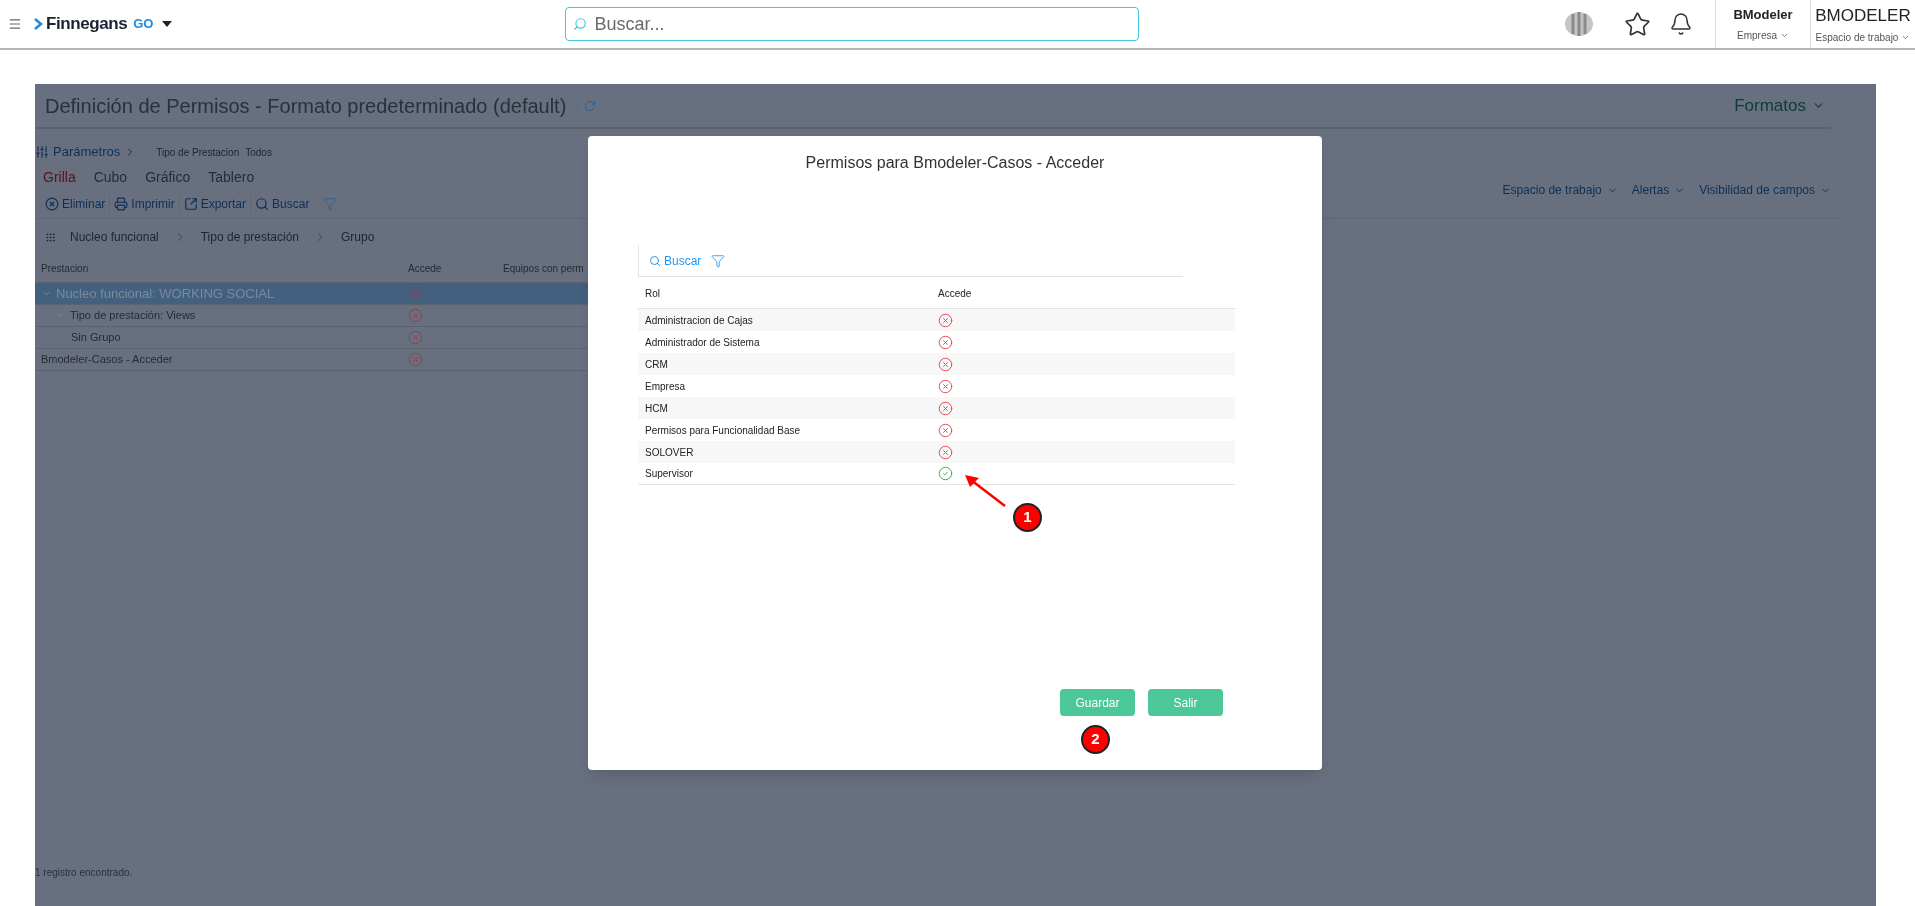 Image resolution: width=1915 pixels, height=906 pixels. What do you see at coordinates (699, 320) in the screenshot?
I see `table-cell-text: Administracion de Cajas` at bounding box center [699, 320].